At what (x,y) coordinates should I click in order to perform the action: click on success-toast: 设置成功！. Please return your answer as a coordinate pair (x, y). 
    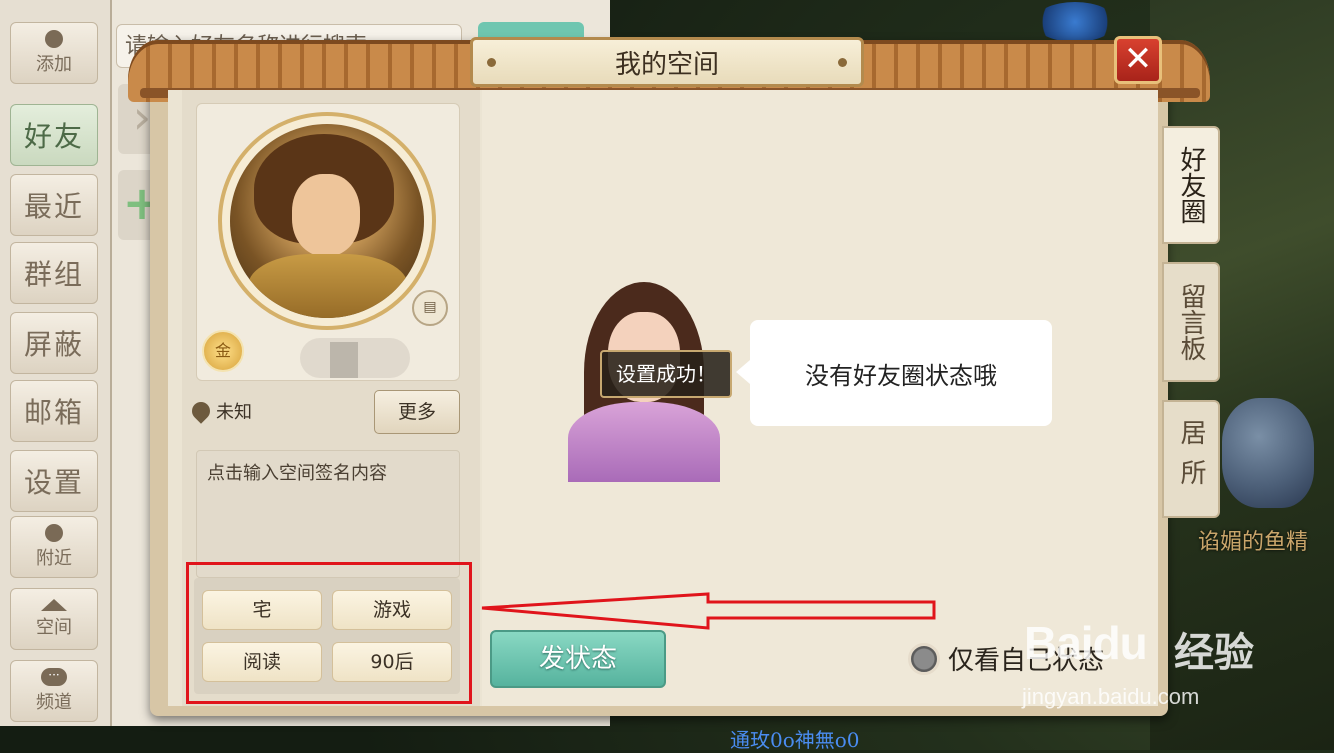
    Looking at the image, I should click on (666, 374).